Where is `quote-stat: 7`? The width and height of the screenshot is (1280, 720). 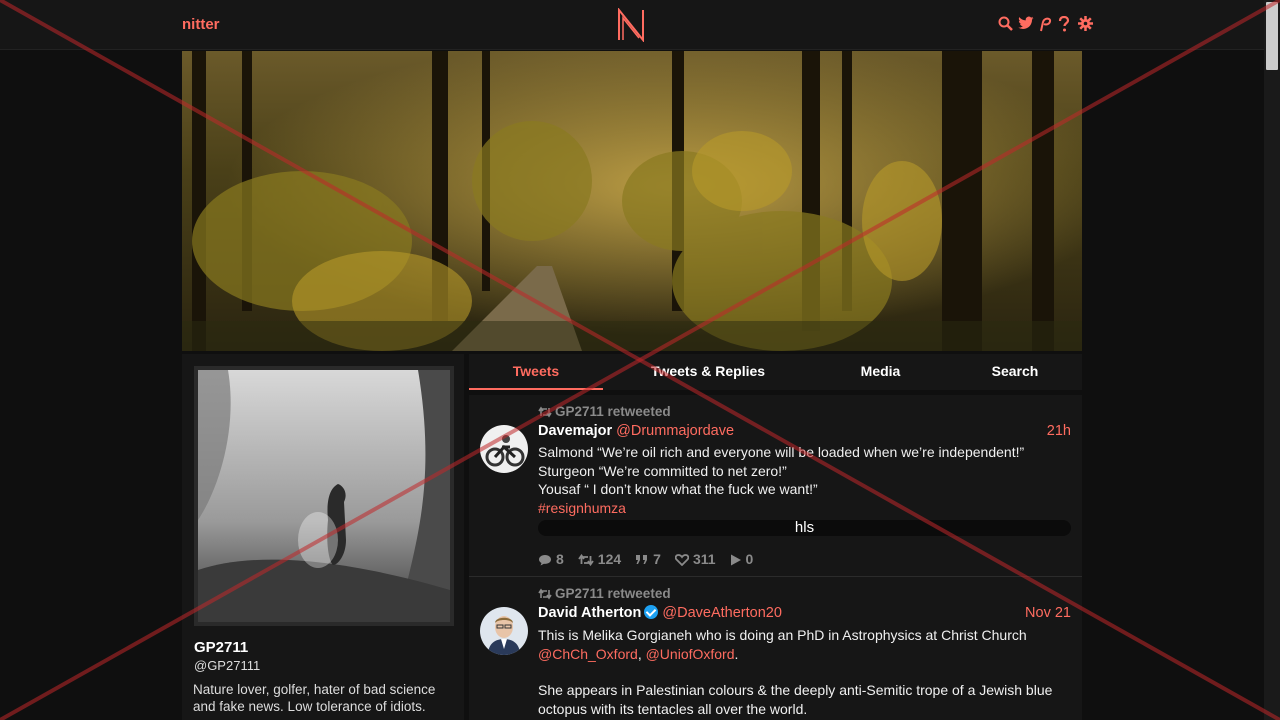
quote-stat: 7 is located at coordinates (648, 559).